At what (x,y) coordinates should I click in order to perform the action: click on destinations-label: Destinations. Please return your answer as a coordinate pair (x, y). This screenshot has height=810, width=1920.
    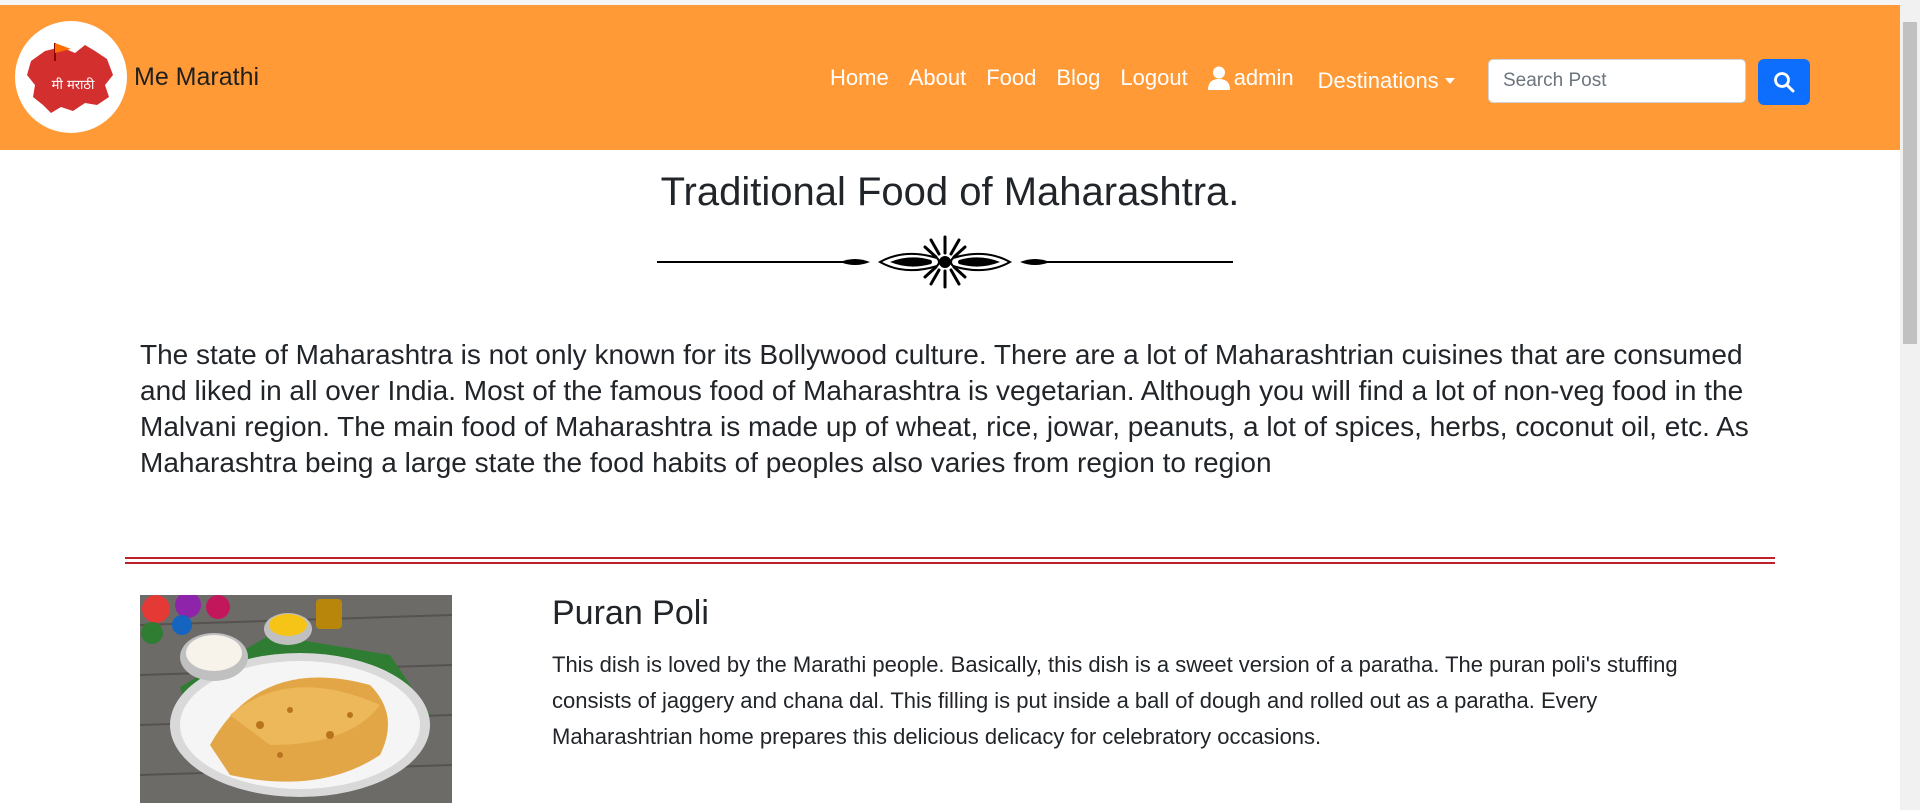
    Looking at the image, I should click on (1378, 80).